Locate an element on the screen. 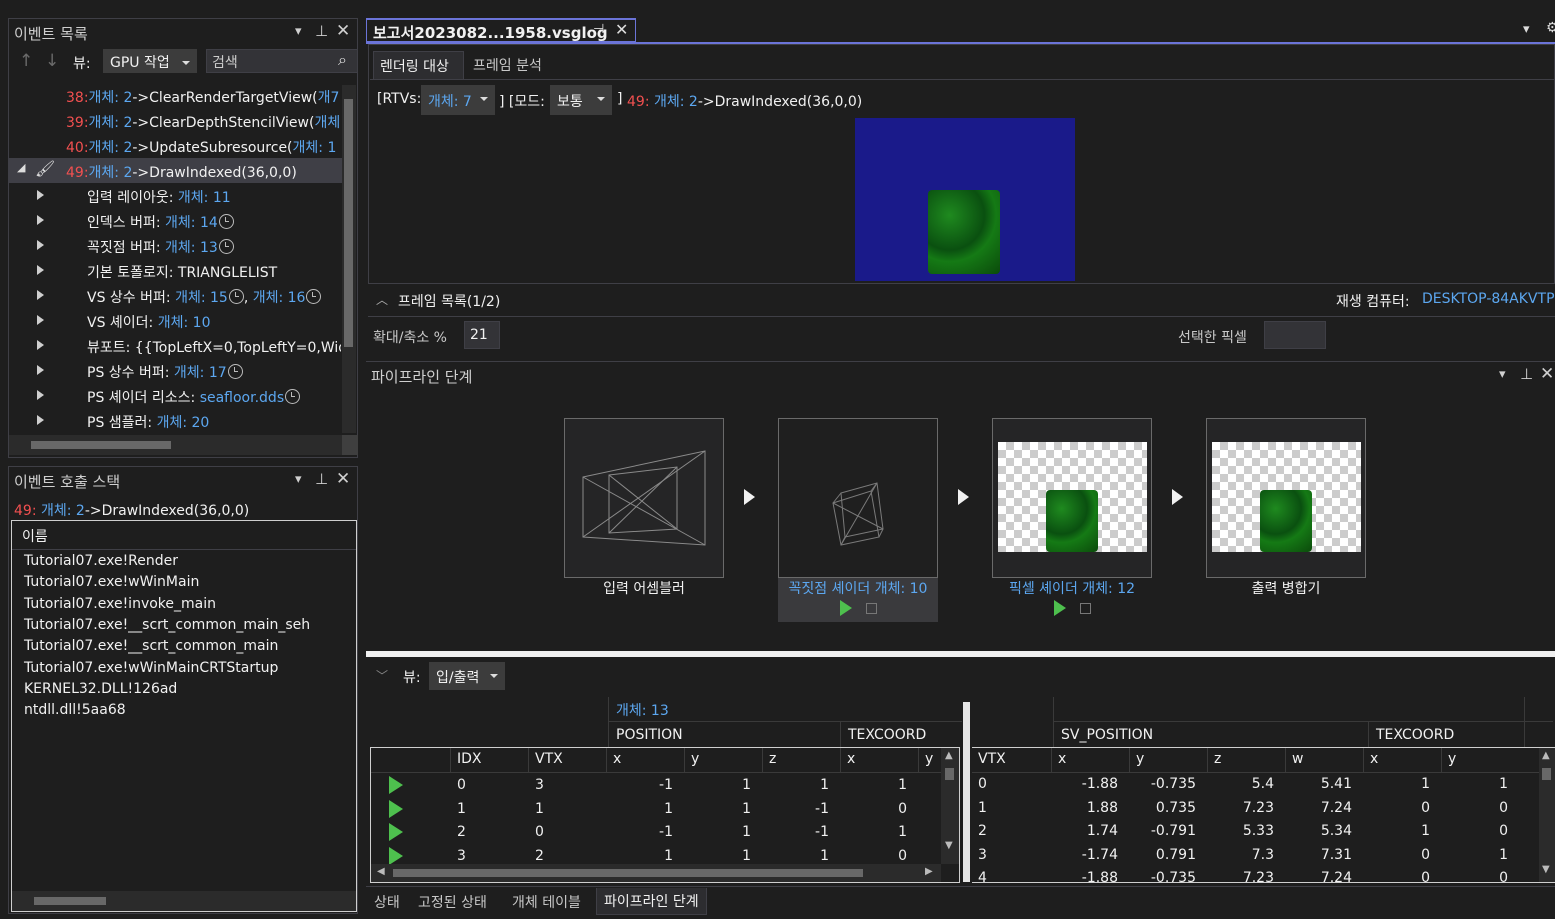 The image size is (1555, 919). search-icon: ⌕ is located at coordinates (342, 60).